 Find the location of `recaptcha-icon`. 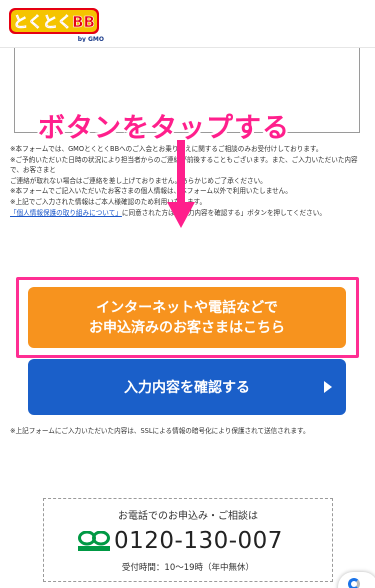

recaptcha-icon is located at coordinates (354, 583).